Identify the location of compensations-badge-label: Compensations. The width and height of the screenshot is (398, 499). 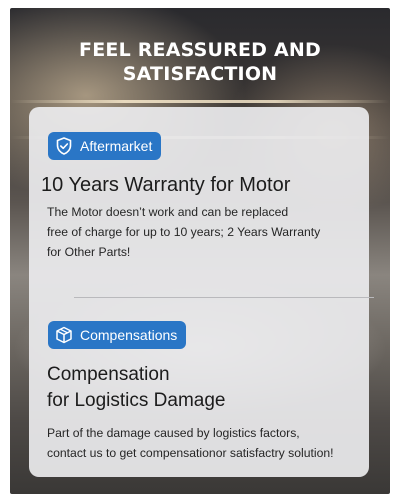
(129, 335).